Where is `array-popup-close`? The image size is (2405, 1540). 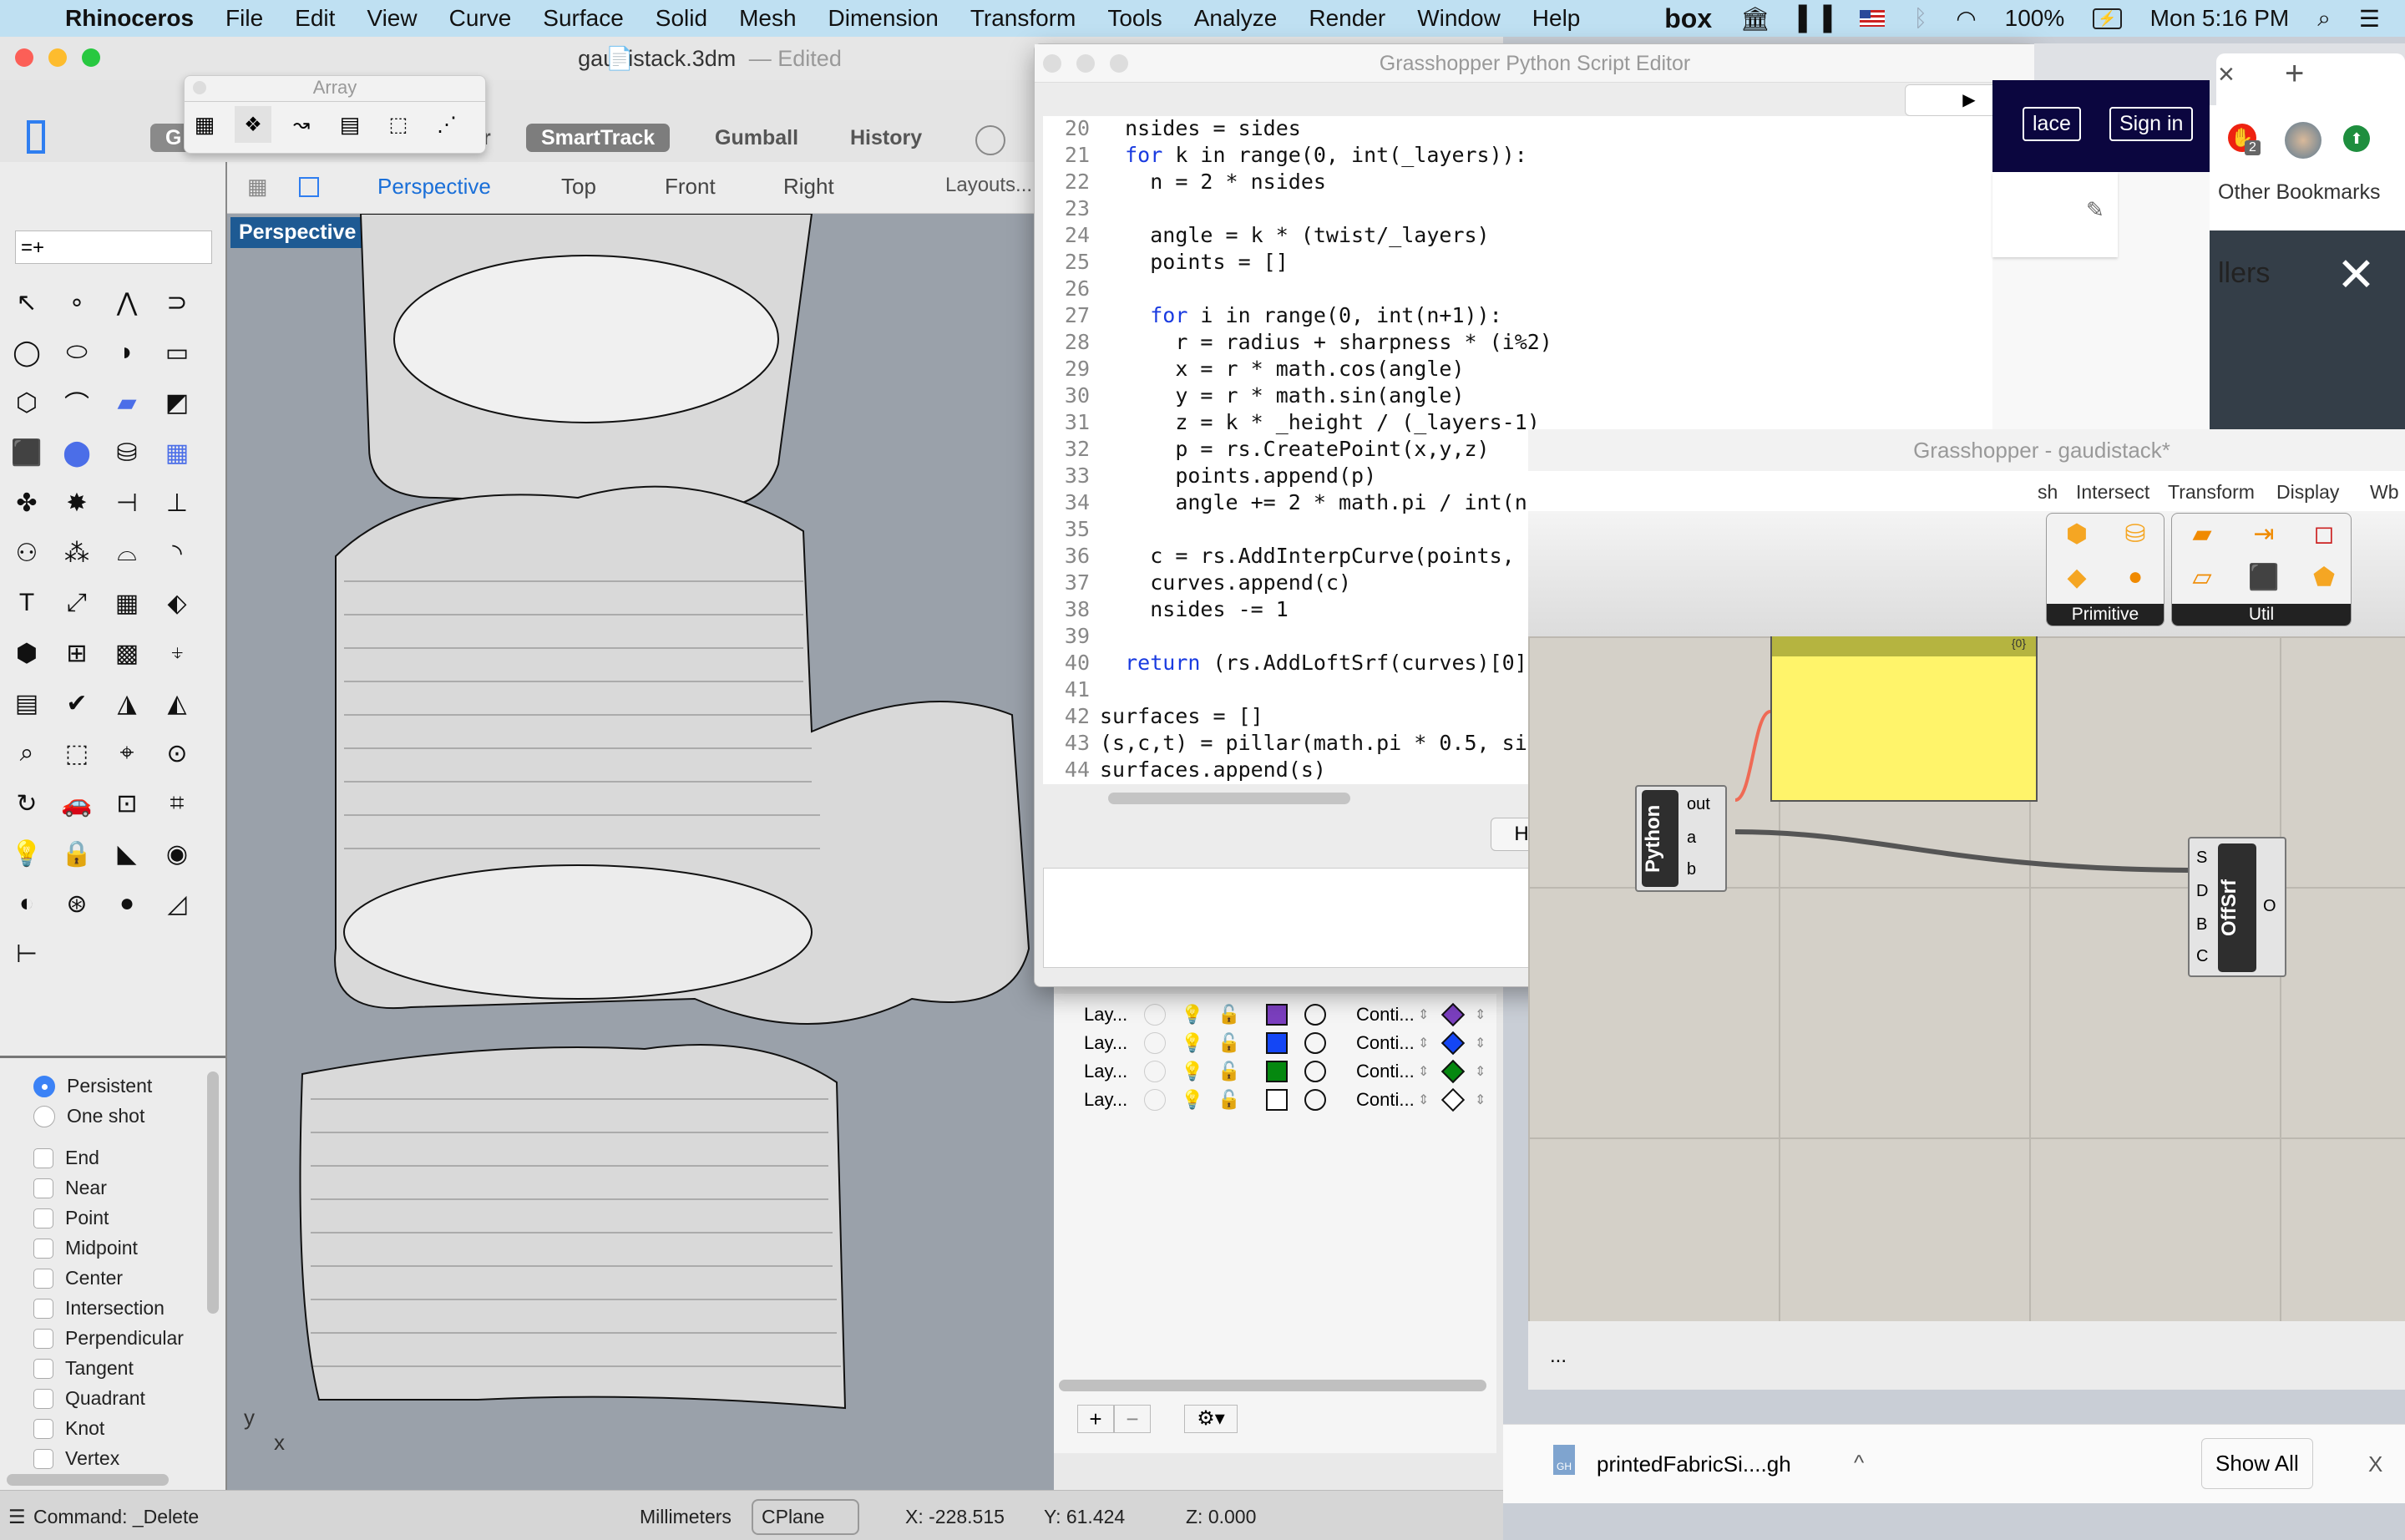
array-popup-close is located at coordinates (199, 88).